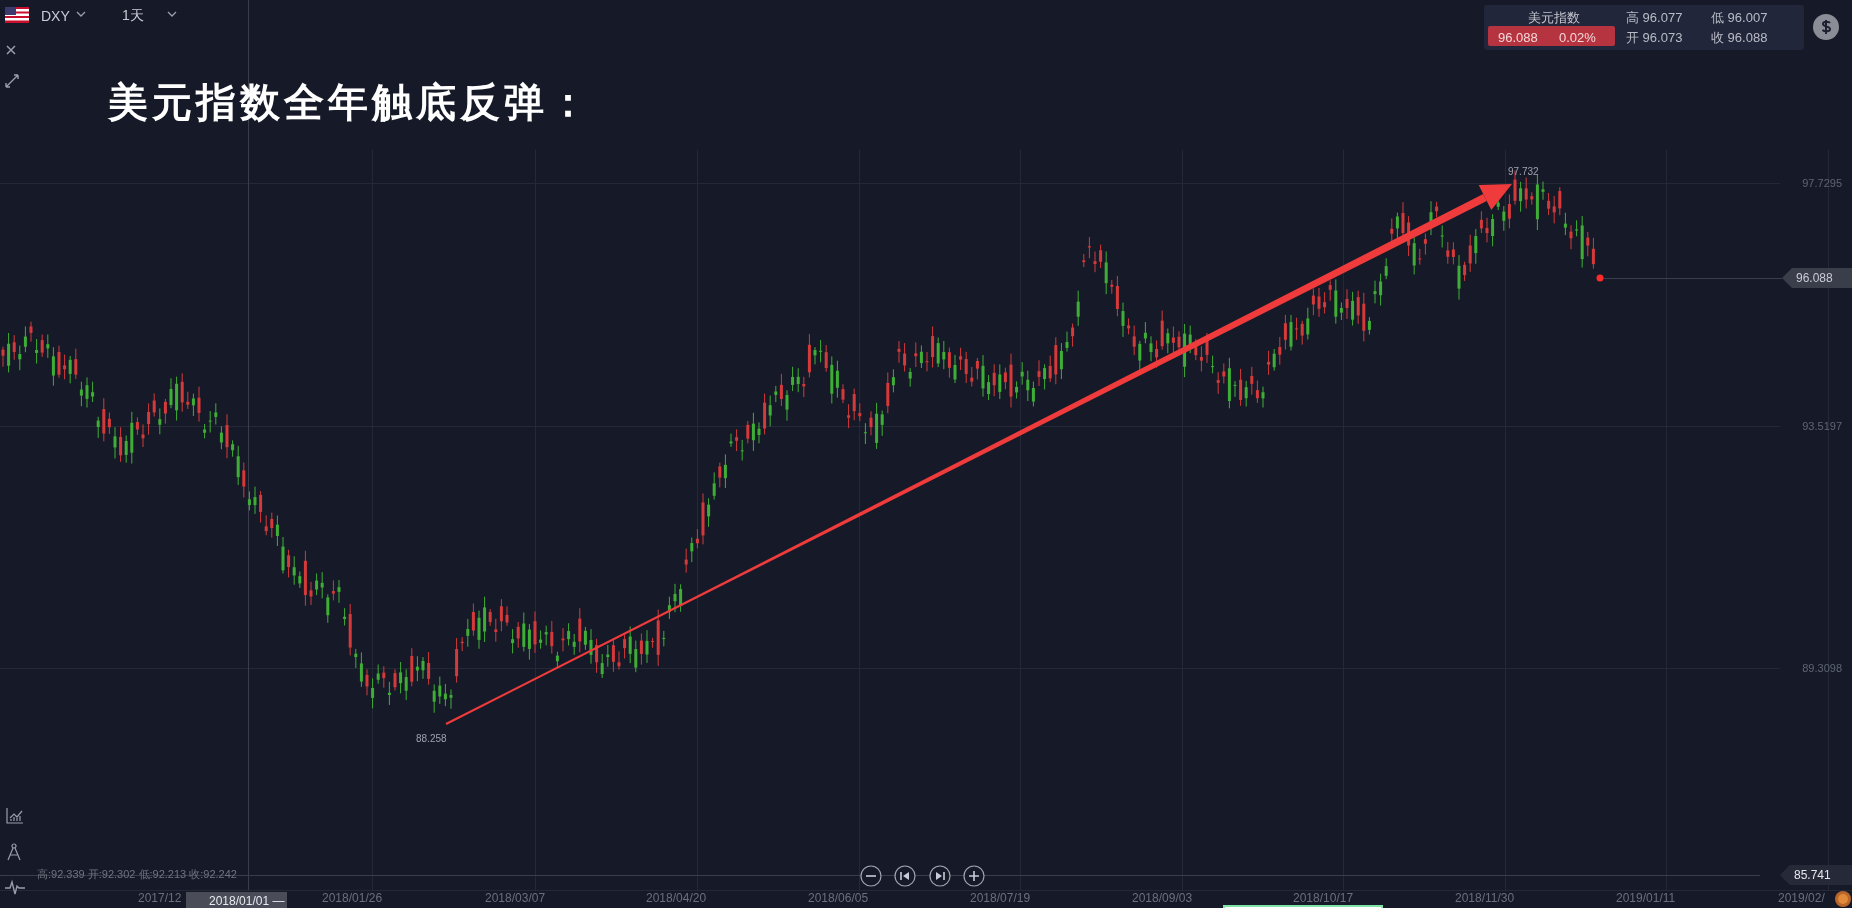 The image size is (1852, 908). Describe the element at coordinates (17, 15) in the screenshot. I see `us-flag-icon` at that location.